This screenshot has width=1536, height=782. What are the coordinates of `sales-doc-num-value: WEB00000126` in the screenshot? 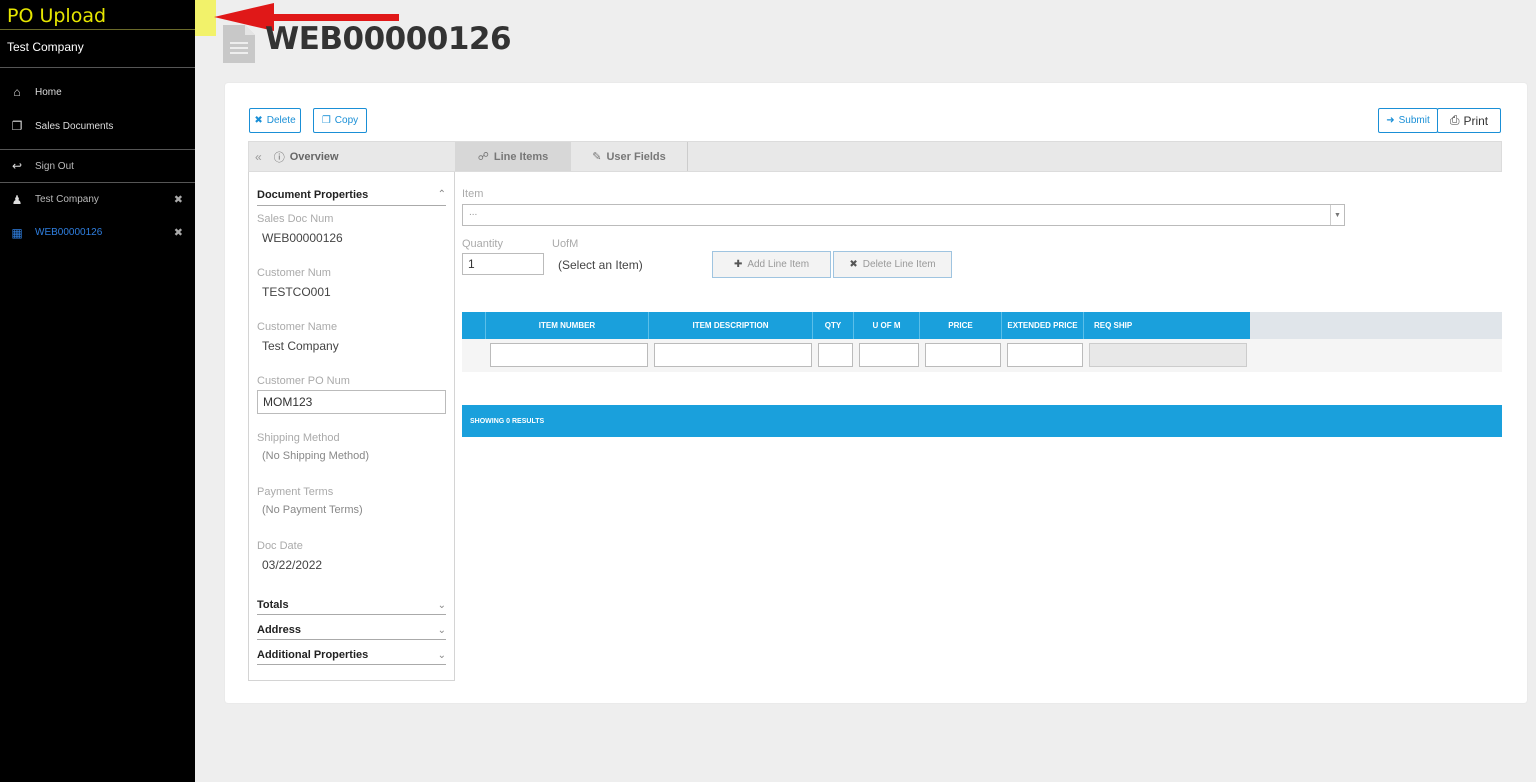 It's located at (302, 238).